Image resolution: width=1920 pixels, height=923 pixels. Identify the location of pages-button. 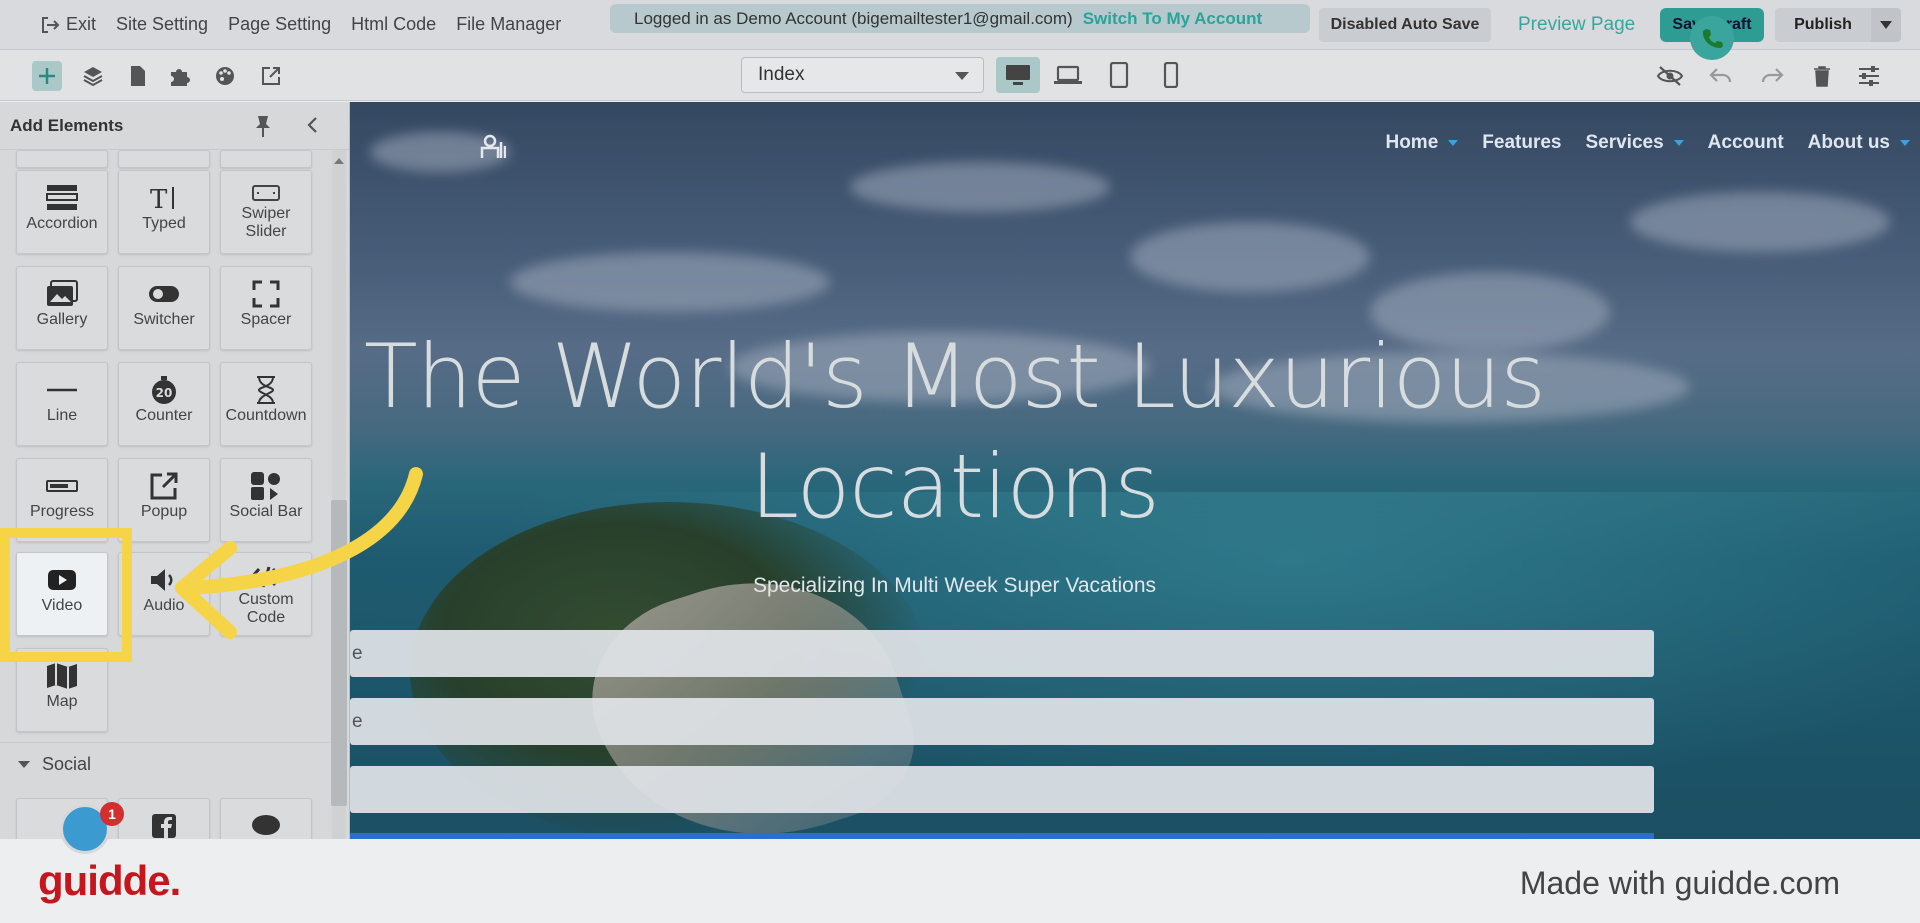
(138, 76).